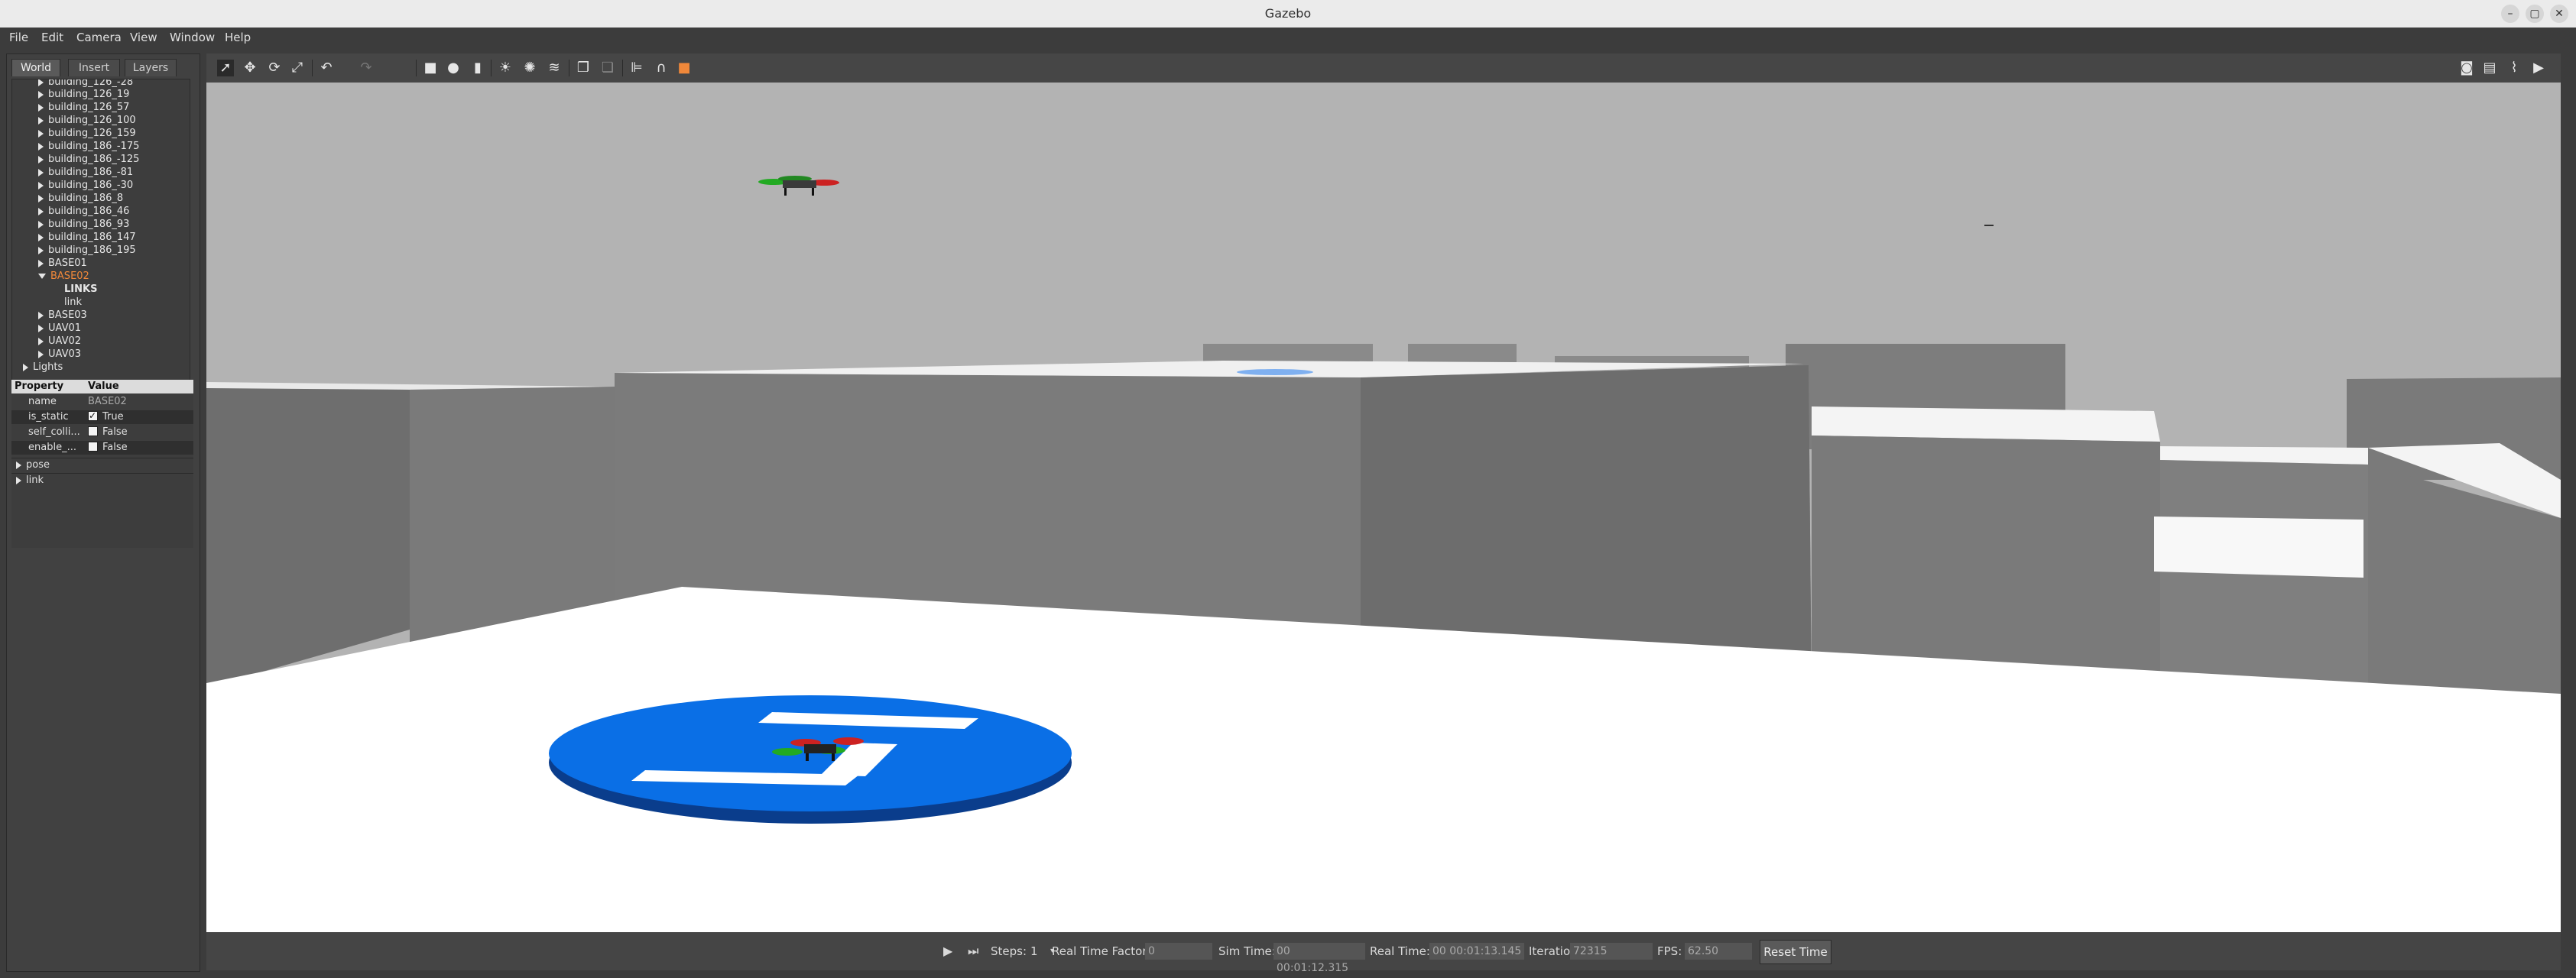  I want to click on video-icon: ▶, so click(2538, 68).